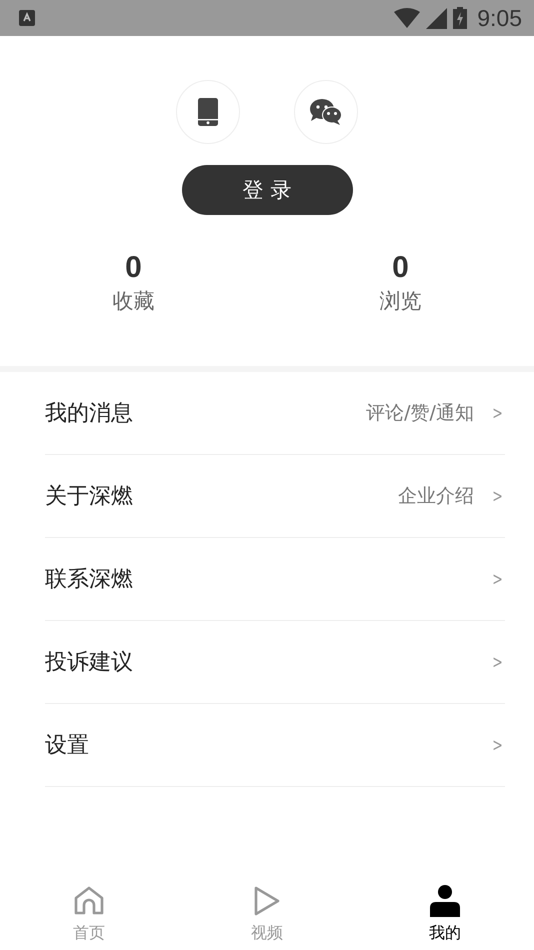 The height and width of the screenshot is (950, 534). Describe the element at coordinates (267, 901) in the screenshot. I see `play-icon` at that location.